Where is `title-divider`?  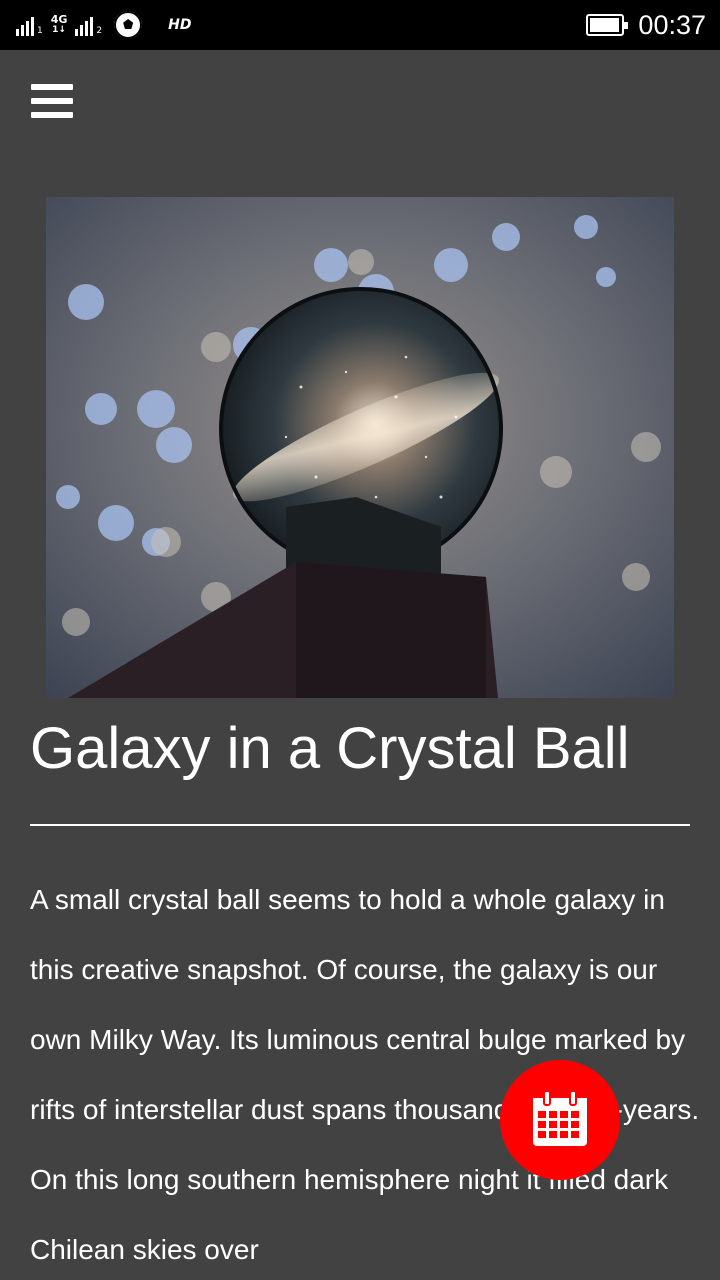
title-divider is located at coordinates (360, 825).